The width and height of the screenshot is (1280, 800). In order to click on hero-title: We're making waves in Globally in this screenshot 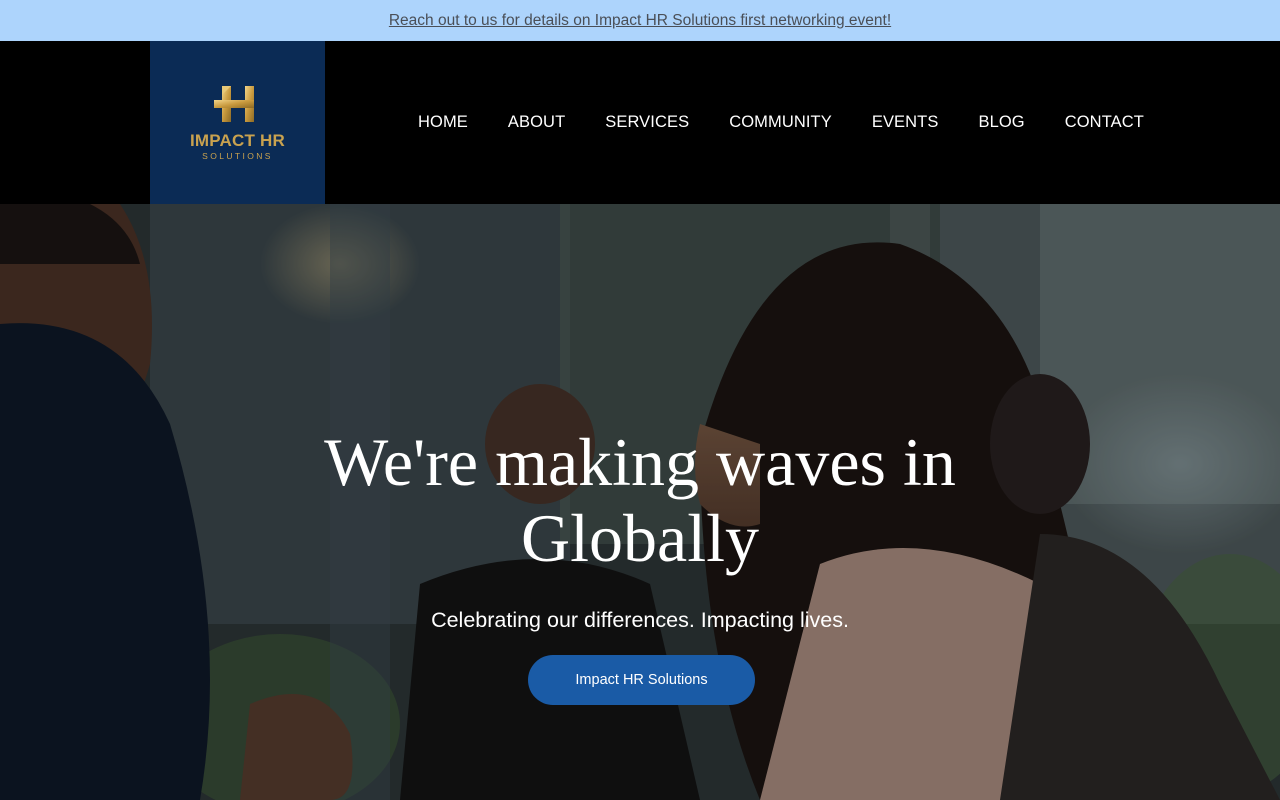, I will do `click(640, 500)`.